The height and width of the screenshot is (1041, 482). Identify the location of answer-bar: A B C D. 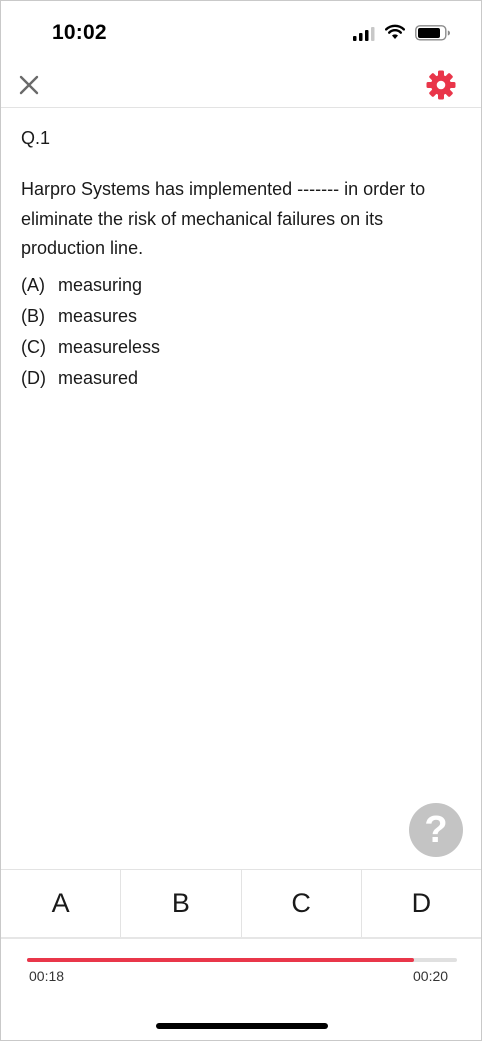
(241, 904).